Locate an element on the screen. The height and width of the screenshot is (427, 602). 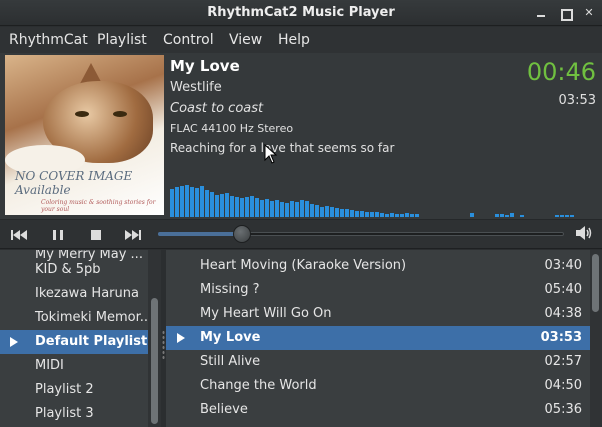
previous-icon is located at coordinates (19, 235).